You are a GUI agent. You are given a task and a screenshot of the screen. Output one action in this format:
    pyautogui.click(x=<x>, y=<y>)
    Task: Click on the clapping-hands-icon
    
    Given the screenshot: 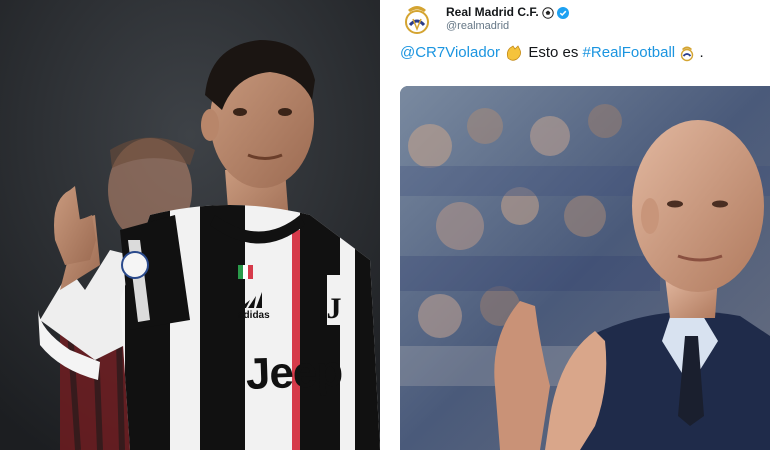 What is the action you would take?
    pyautogui.click(x=514, y=53)
    